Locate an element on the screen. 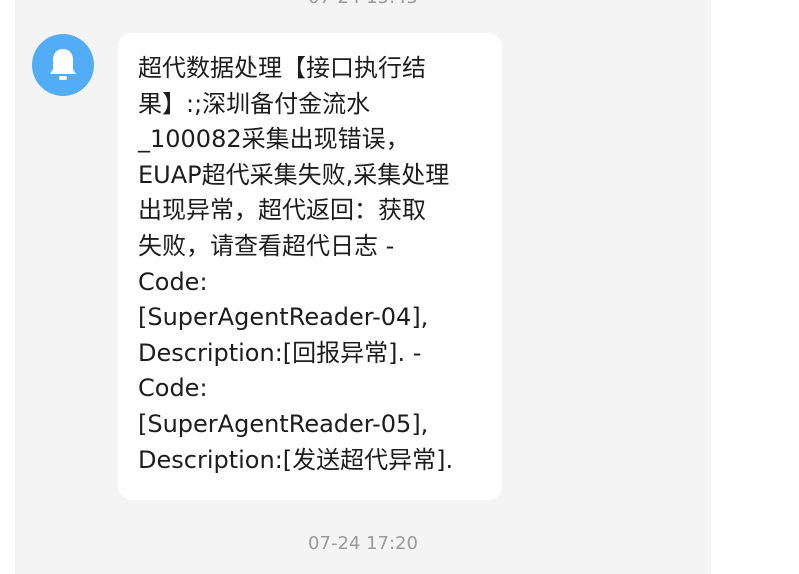 This screenshot has height=574, width=799. message-line: Description:[回报异常]. - is located at coordinates (280, 352).